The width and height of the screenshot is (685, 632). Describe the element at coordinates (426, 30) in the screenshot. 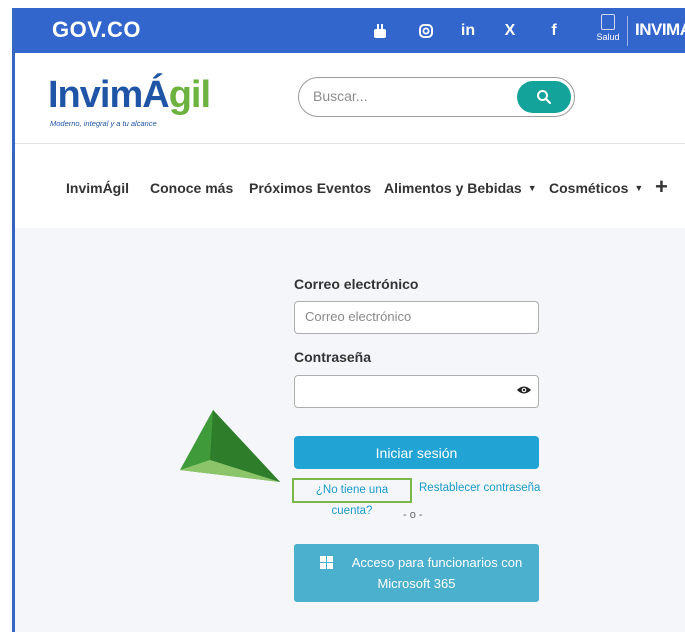

I see `instagram-icon` at that location.